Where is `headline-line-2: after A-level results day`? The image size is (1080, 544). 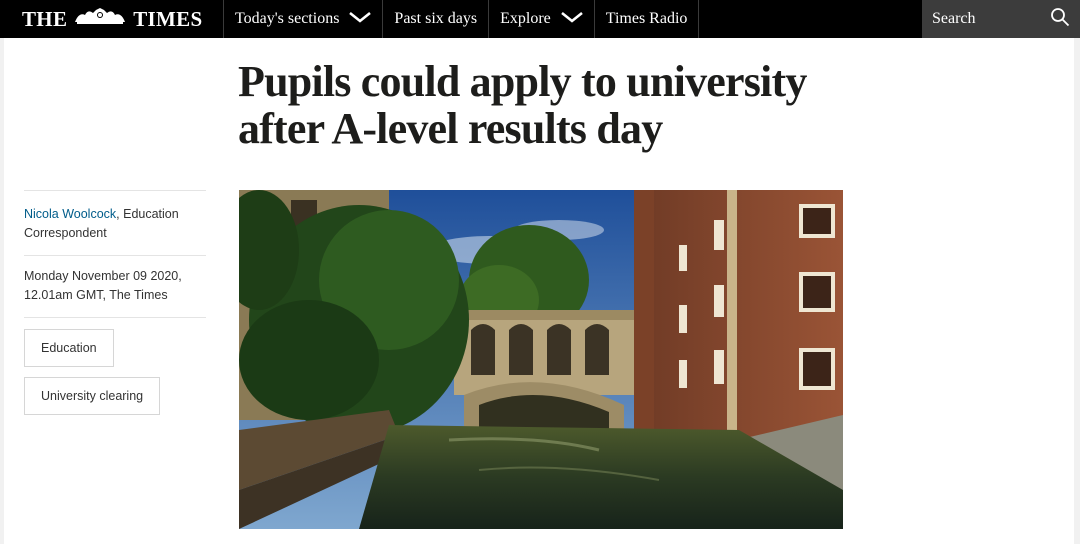 headline-line-2: after A-level results day is located at coordinates (450, 128).